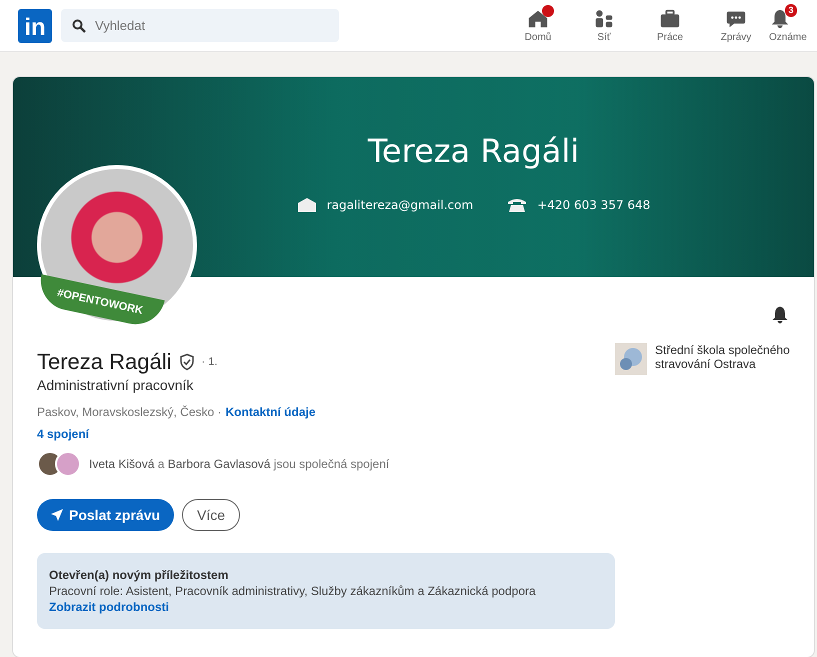 The height and width of the screenshot is (657, 817). I want to click on location-text: Paskov, Moravskoslezský, Česko ·, so click(129, 412).